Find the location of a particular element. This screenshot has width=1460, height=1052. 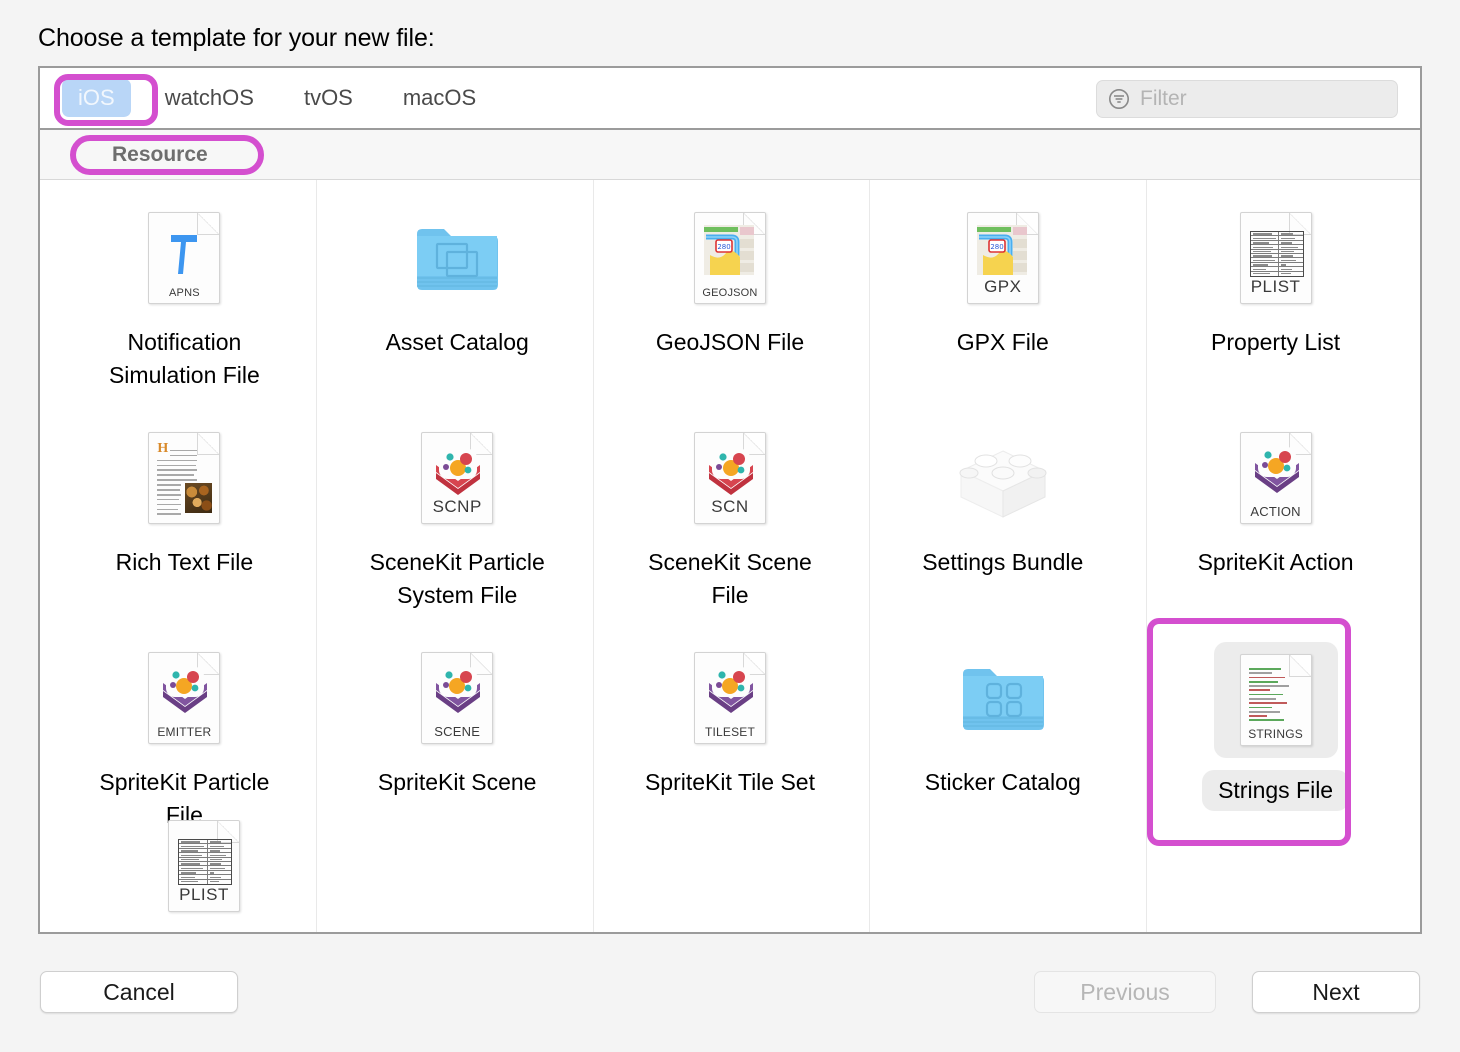

template-item-gpx-file: 280 GPX GPX File is located at coordinates (1002, 300).